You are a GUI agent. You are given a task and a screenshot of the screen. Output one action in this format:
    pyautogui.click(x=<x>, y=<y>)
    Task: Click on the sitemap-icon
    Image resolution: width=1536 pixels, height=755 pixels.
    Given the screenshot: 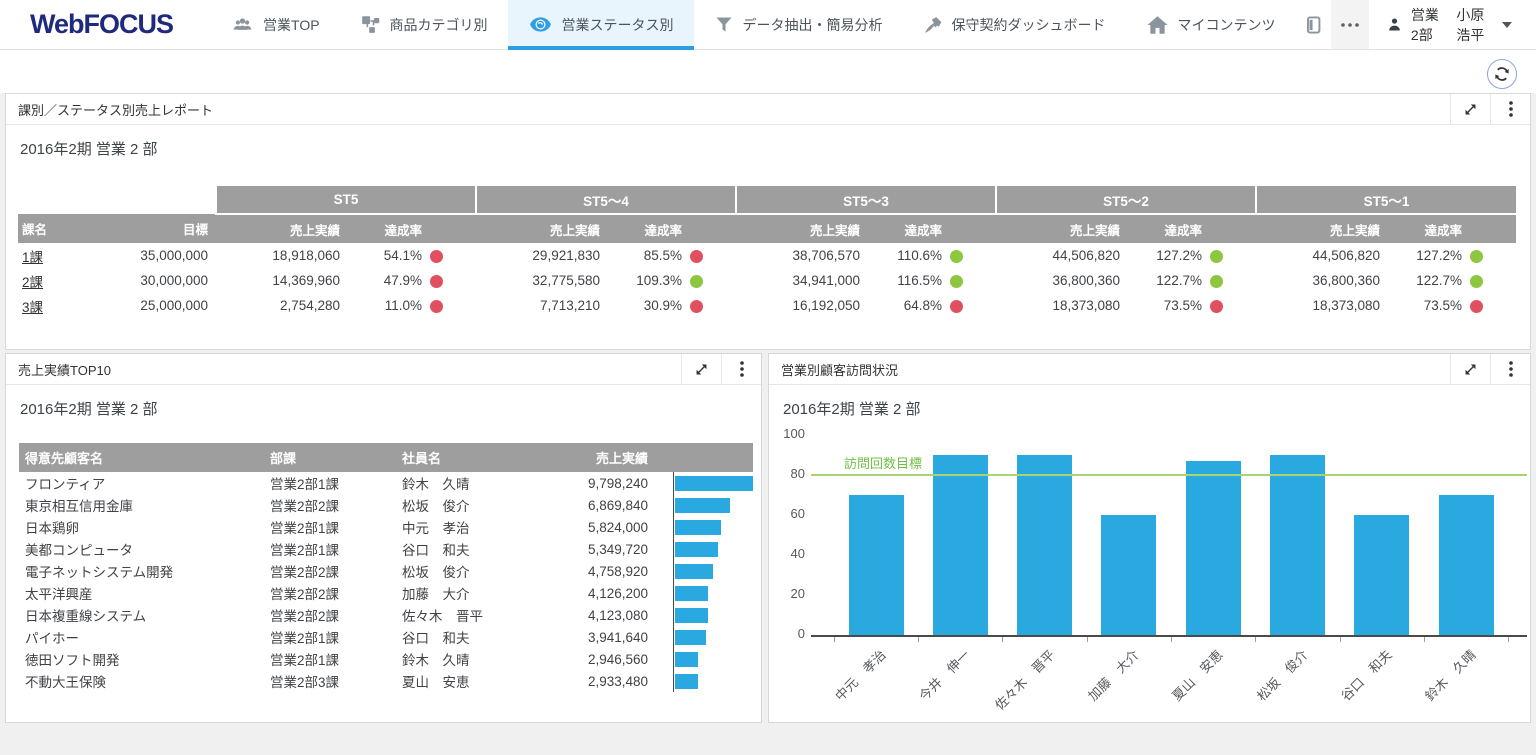 What is the action you would take?
    pyautogui.click(x=370, y=24)
    